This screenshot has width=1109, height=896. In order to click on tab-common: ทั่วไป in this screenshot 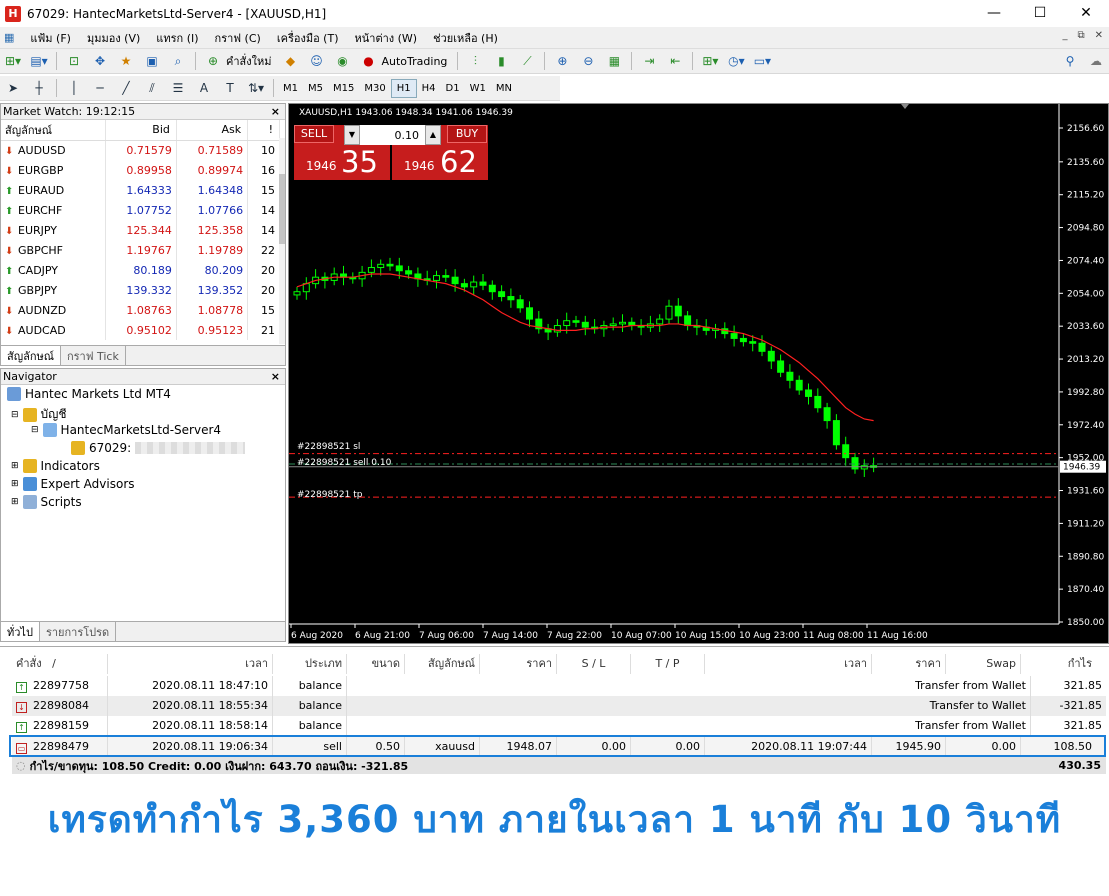, I will do `click(20, 631)`.